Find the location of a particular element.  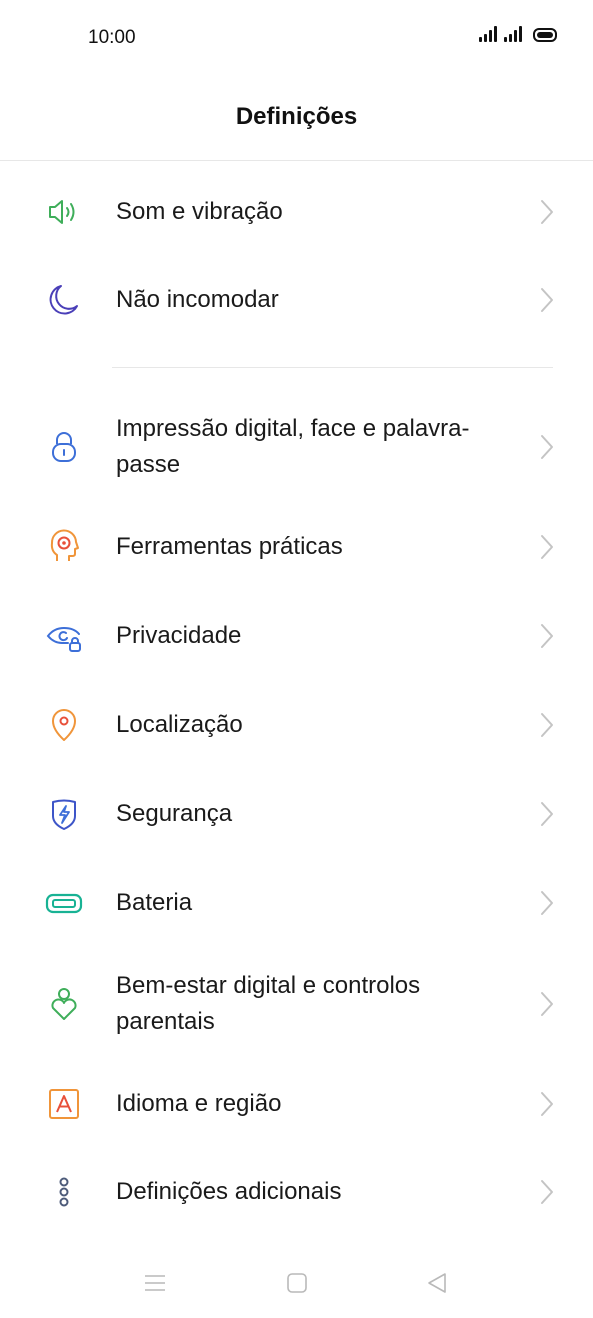

settings-item-label: Privacidade is located at coordinates (179, 635).